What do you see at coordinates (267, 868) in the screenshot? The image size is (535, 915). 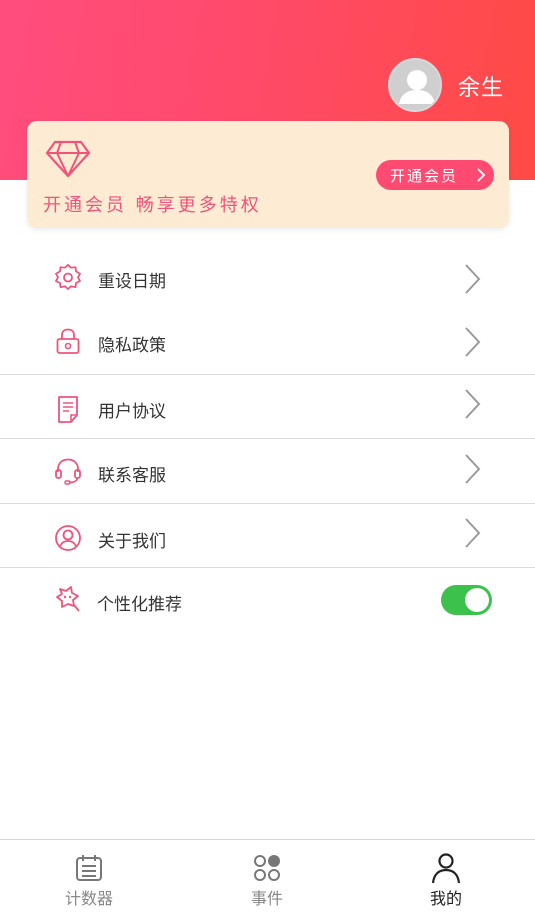 I see `dots-grid-icon` at bounding box center [267, 868].